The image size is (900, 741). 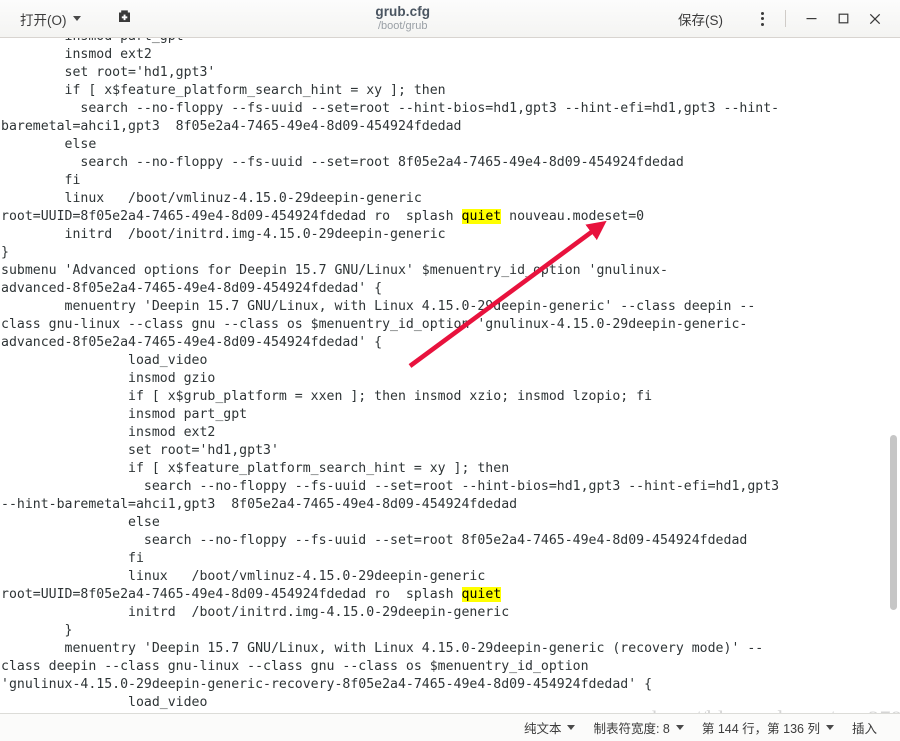 I want to click on new-document-button, so click(x=124, y=19).